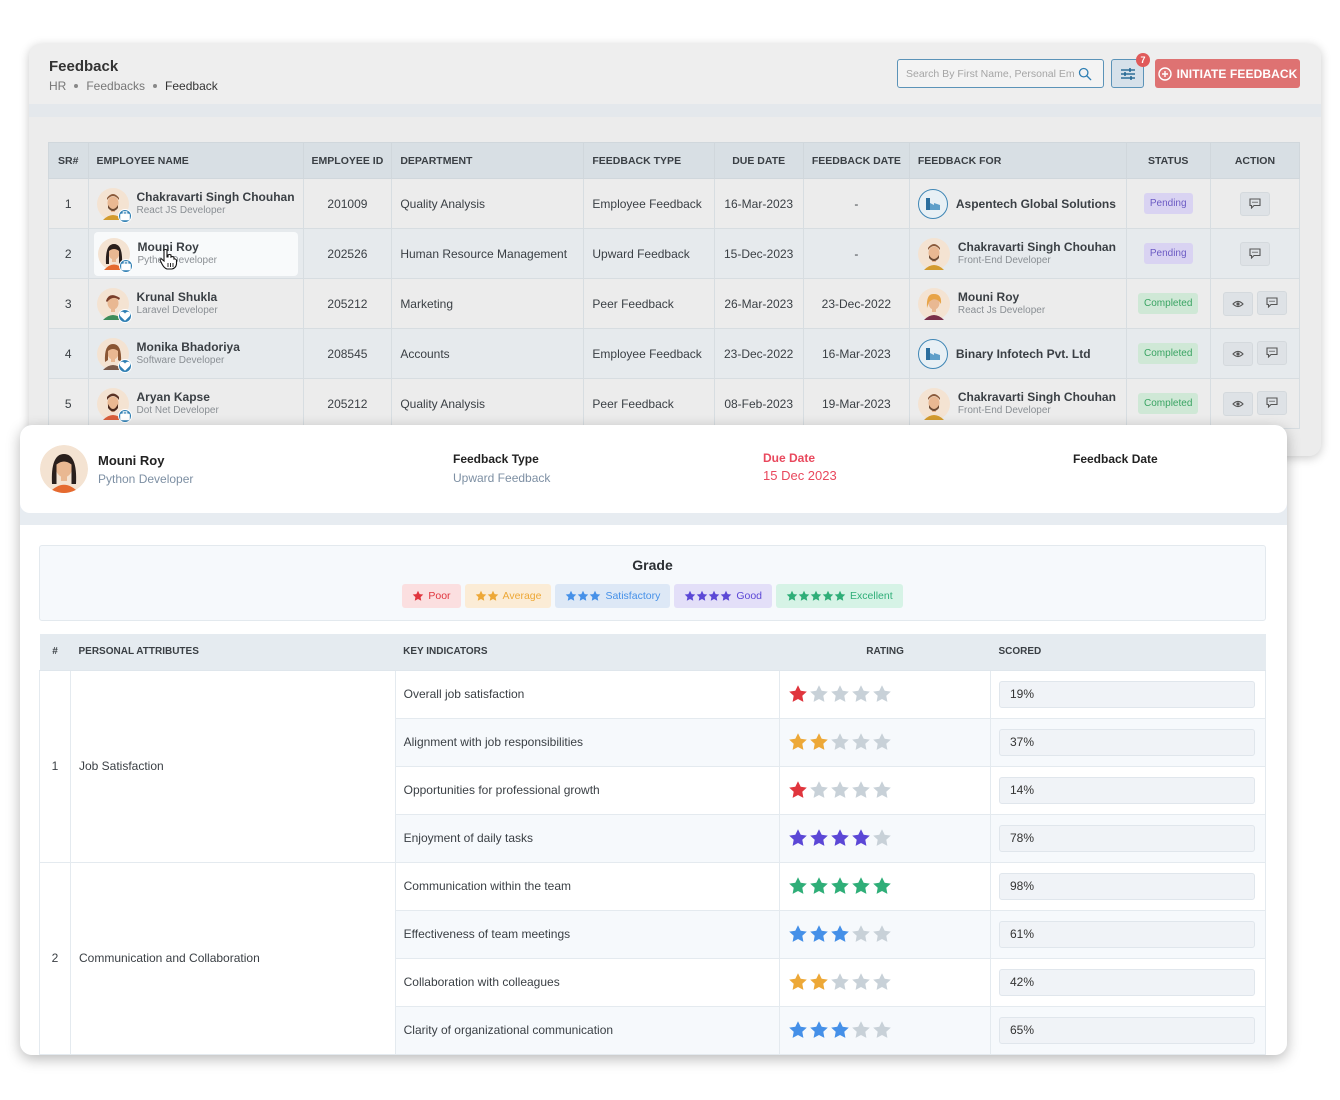  What do you see at coordinates (216, 197) in the screenshot?
I see `employee-name: Chakravarti Singh Chouhan` at bounding box center [216, 197].